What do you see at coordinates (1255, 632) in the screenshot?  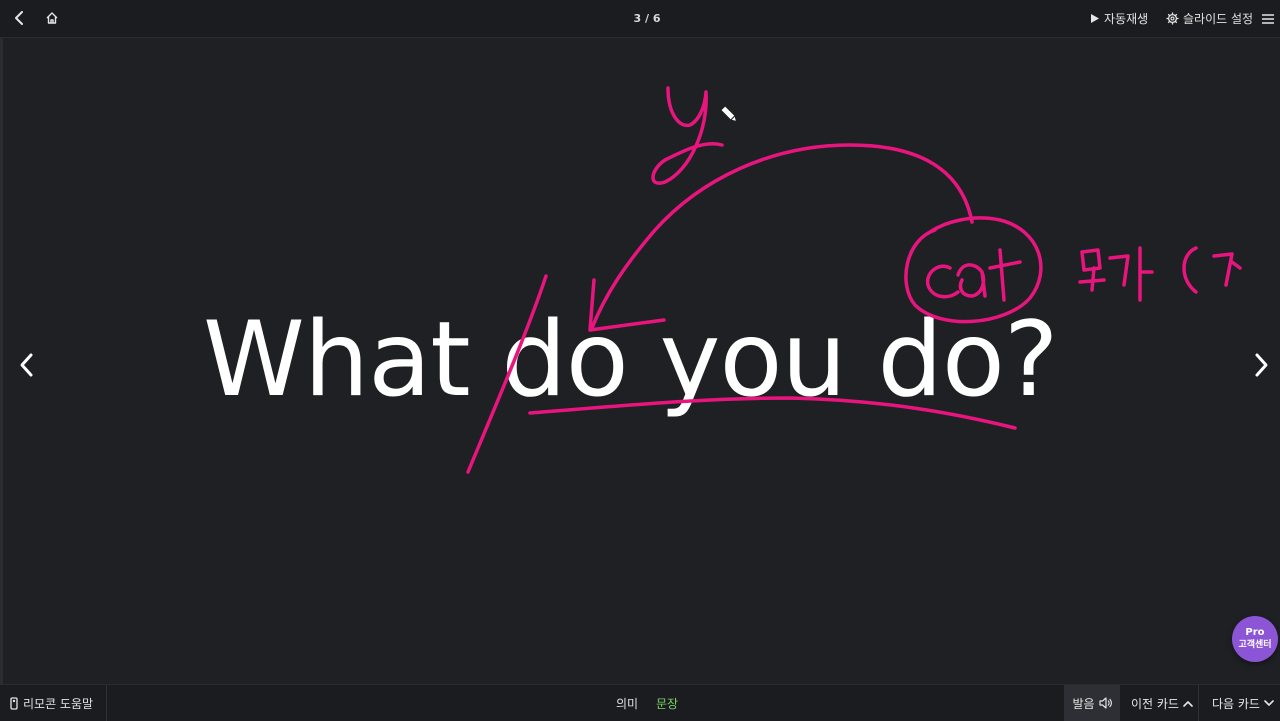 I see `pro-badge-title: Pro` at bounding box center [1255, 632].